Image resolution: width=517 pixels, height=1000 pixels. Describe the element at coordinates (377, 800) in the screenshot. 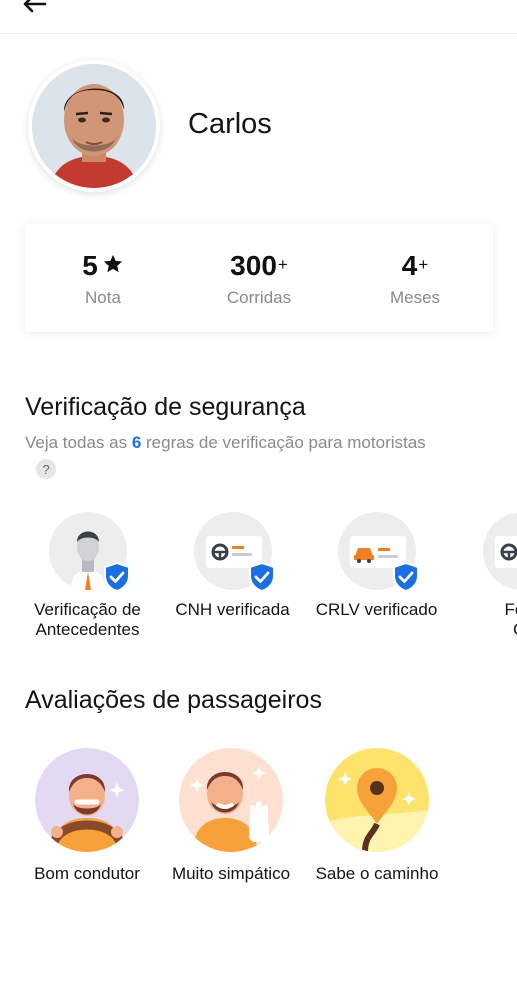

I see `knows-the-way-icon` at that location.